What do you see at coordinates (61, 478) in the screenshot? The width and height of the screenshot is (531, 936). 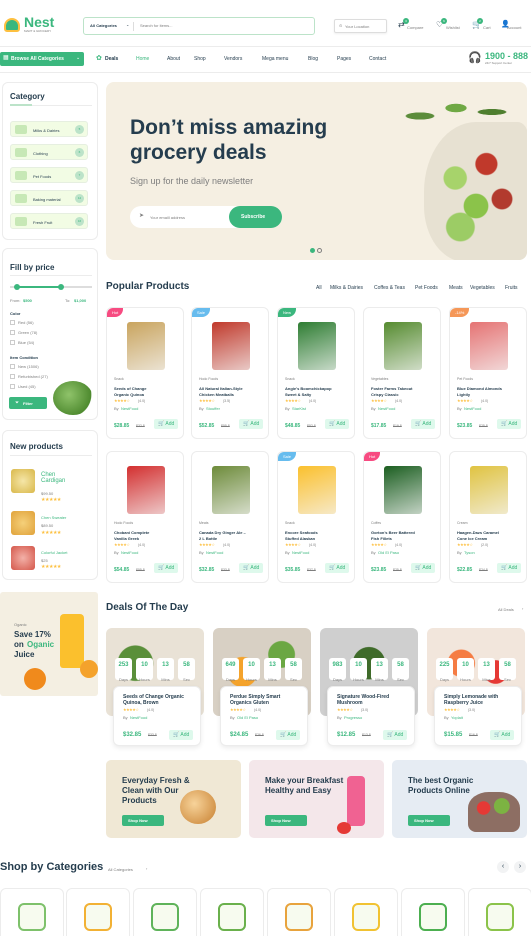 I see `new-product-name: Chen Cardigan` at bounding box center [61, 478].